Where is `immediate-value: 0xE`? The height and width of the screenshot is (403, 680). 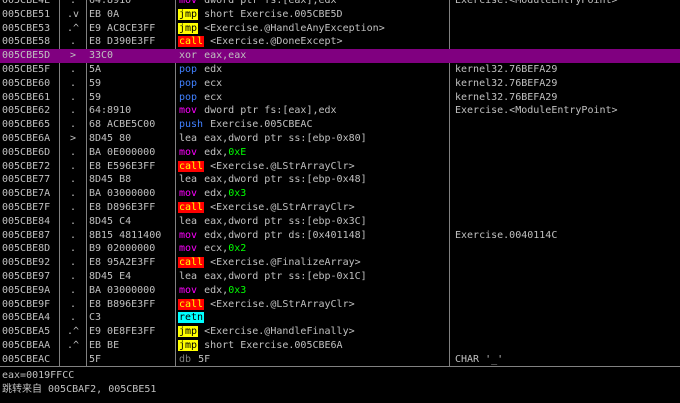 immediate-value: 0xE is located at coordinates (237, 152).